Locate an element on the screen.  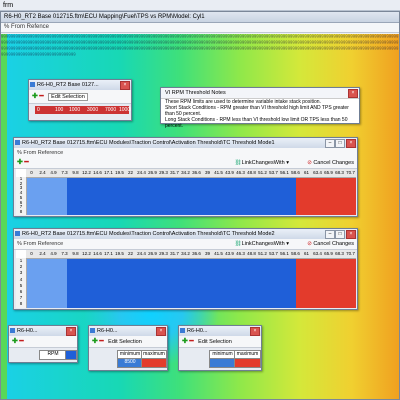
col-header: 12.2 is located at coordinates (86, 253).